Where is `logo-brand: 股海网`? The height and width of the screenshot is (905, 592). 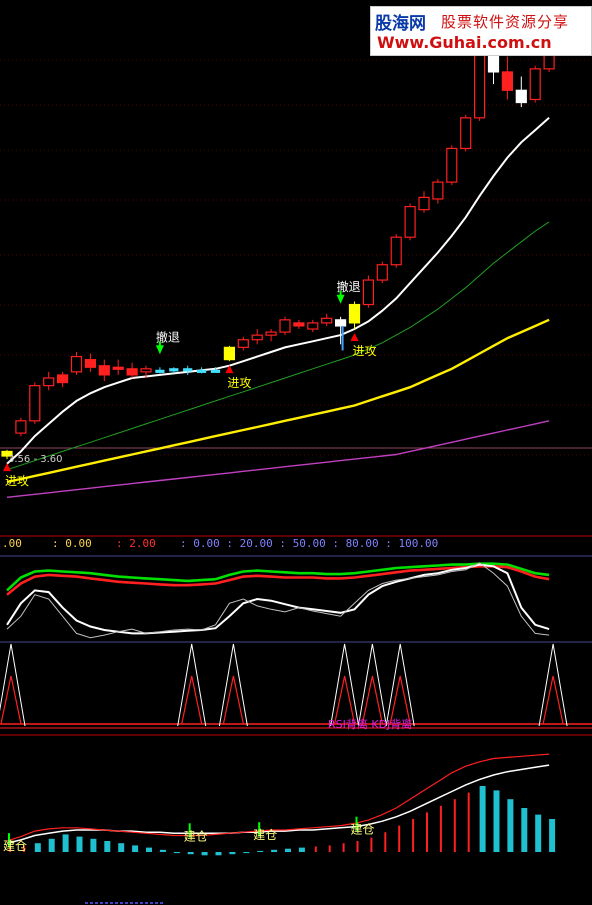 logo-brand: 股海网 is located at coordinates (400, 24).